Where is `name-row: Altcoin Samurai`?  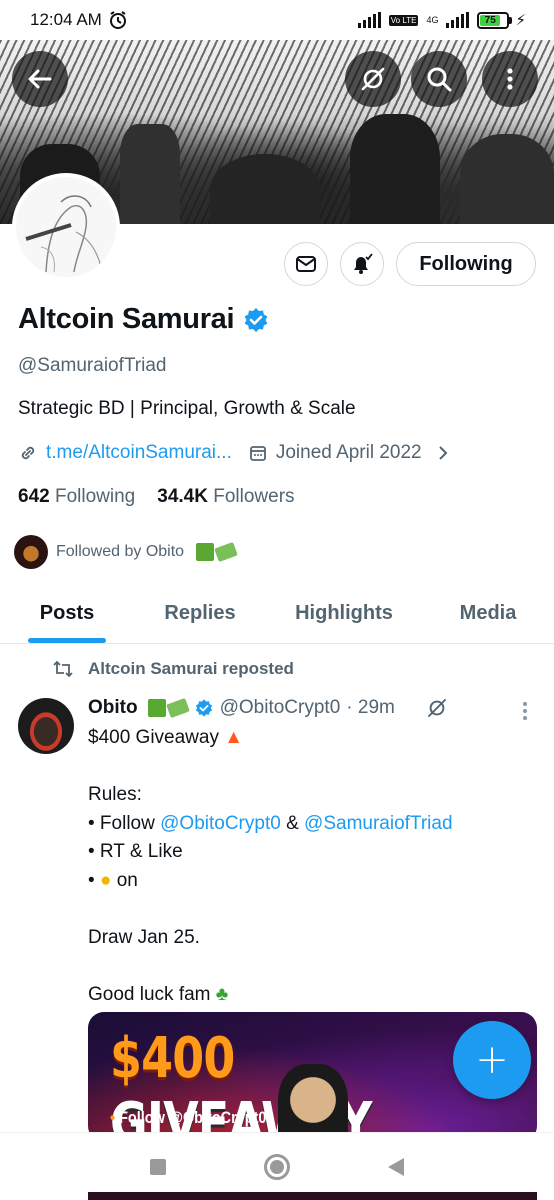 name-row: Altcoin Samurai is located at coordinates (144, 319).